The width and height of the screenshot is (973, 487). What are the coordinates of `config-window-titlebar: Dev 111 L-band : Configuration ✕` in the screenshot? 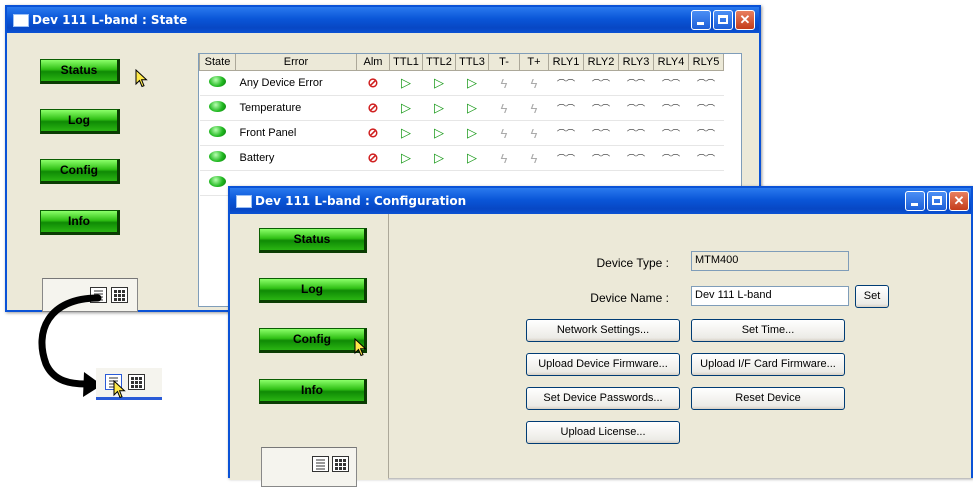 It's located at (600, 201).